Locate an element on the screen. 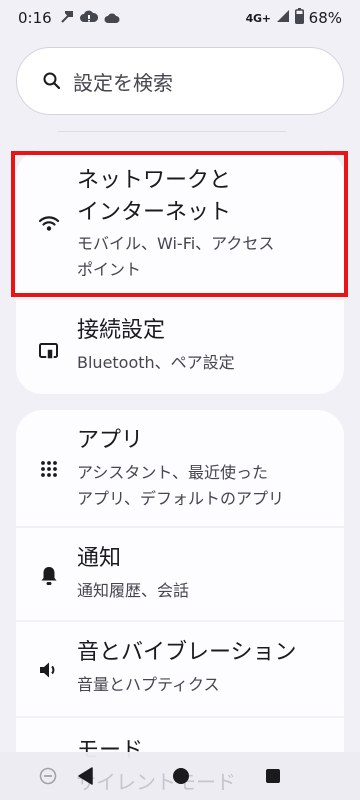 The image size is (360, 800). signal-icon is located at coordinates (283, 18).